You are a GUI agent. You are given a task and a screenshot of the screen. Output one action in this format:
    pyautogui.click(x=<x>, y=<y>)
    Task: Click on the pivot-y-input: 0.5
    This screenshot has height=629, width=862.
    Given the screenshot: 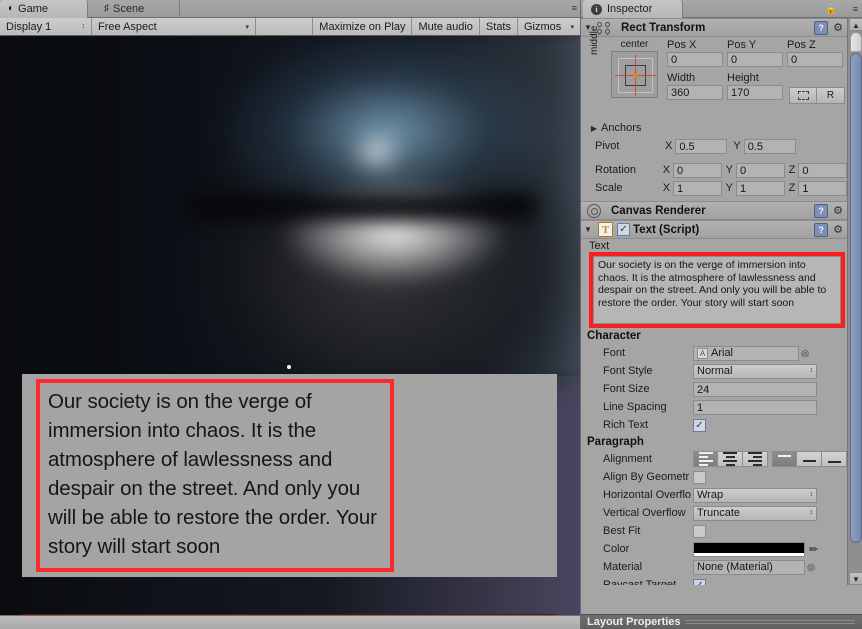 What is the action you would take?
    pyautogui.click(x=769, y=146)
    